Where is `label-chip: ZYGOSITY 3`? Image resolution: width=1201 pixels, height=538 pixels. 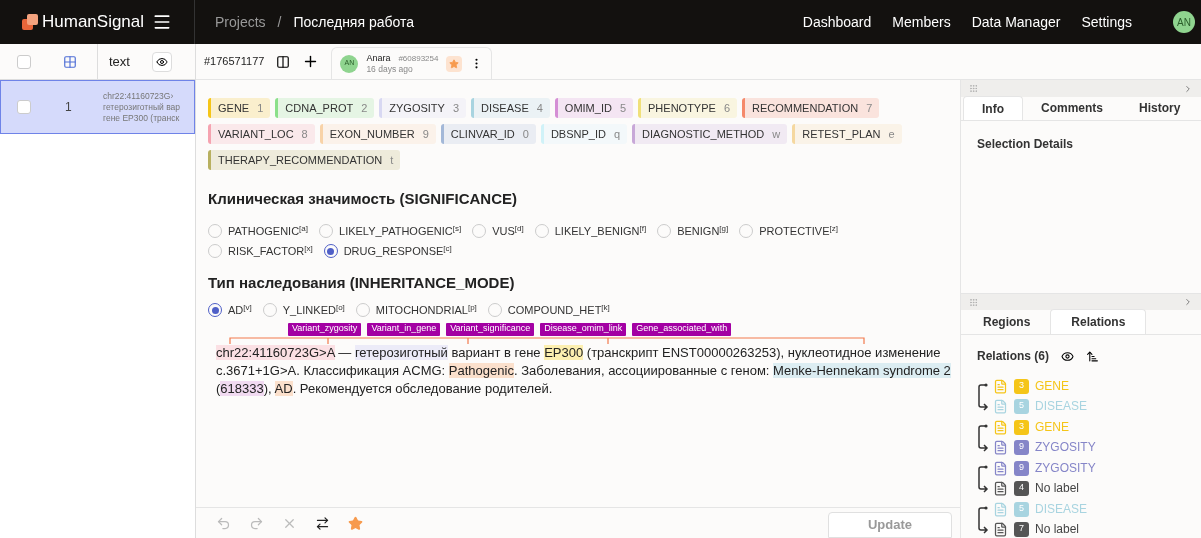 label-chip: ZYGOSITY 3 is located at coordinates (423, 108).